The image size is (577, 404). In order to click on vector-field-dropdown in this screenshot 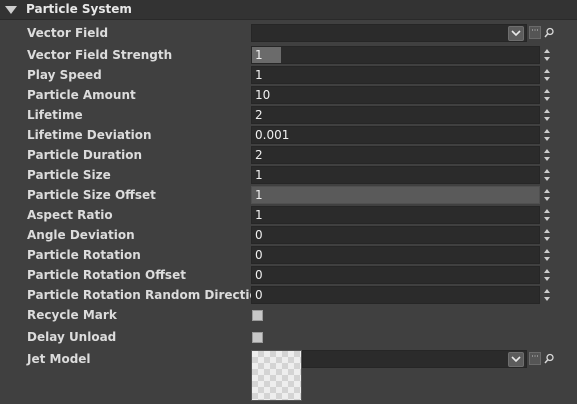, I will do `click(389, 33)`.